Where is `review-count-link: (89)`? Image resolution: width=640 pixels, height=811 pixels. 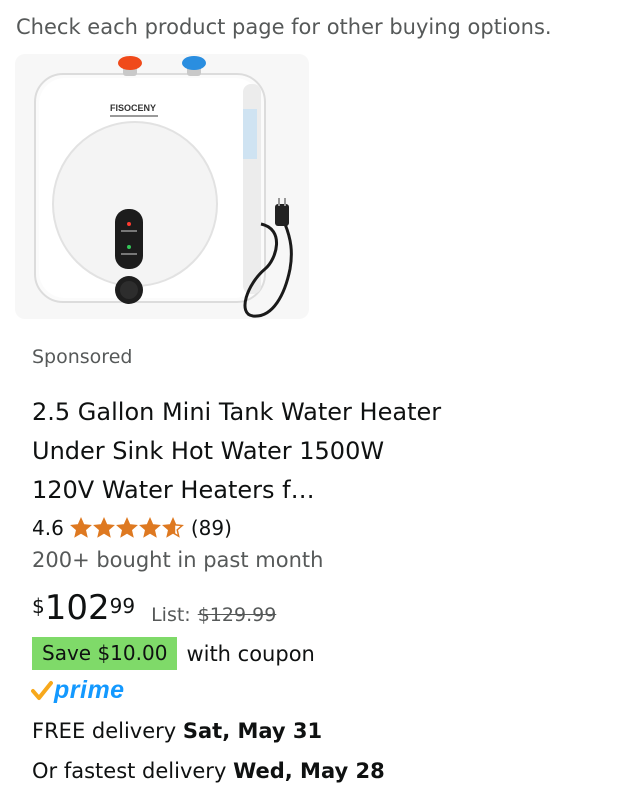
review-count-link: (89) is located at coordinates (211, 528).